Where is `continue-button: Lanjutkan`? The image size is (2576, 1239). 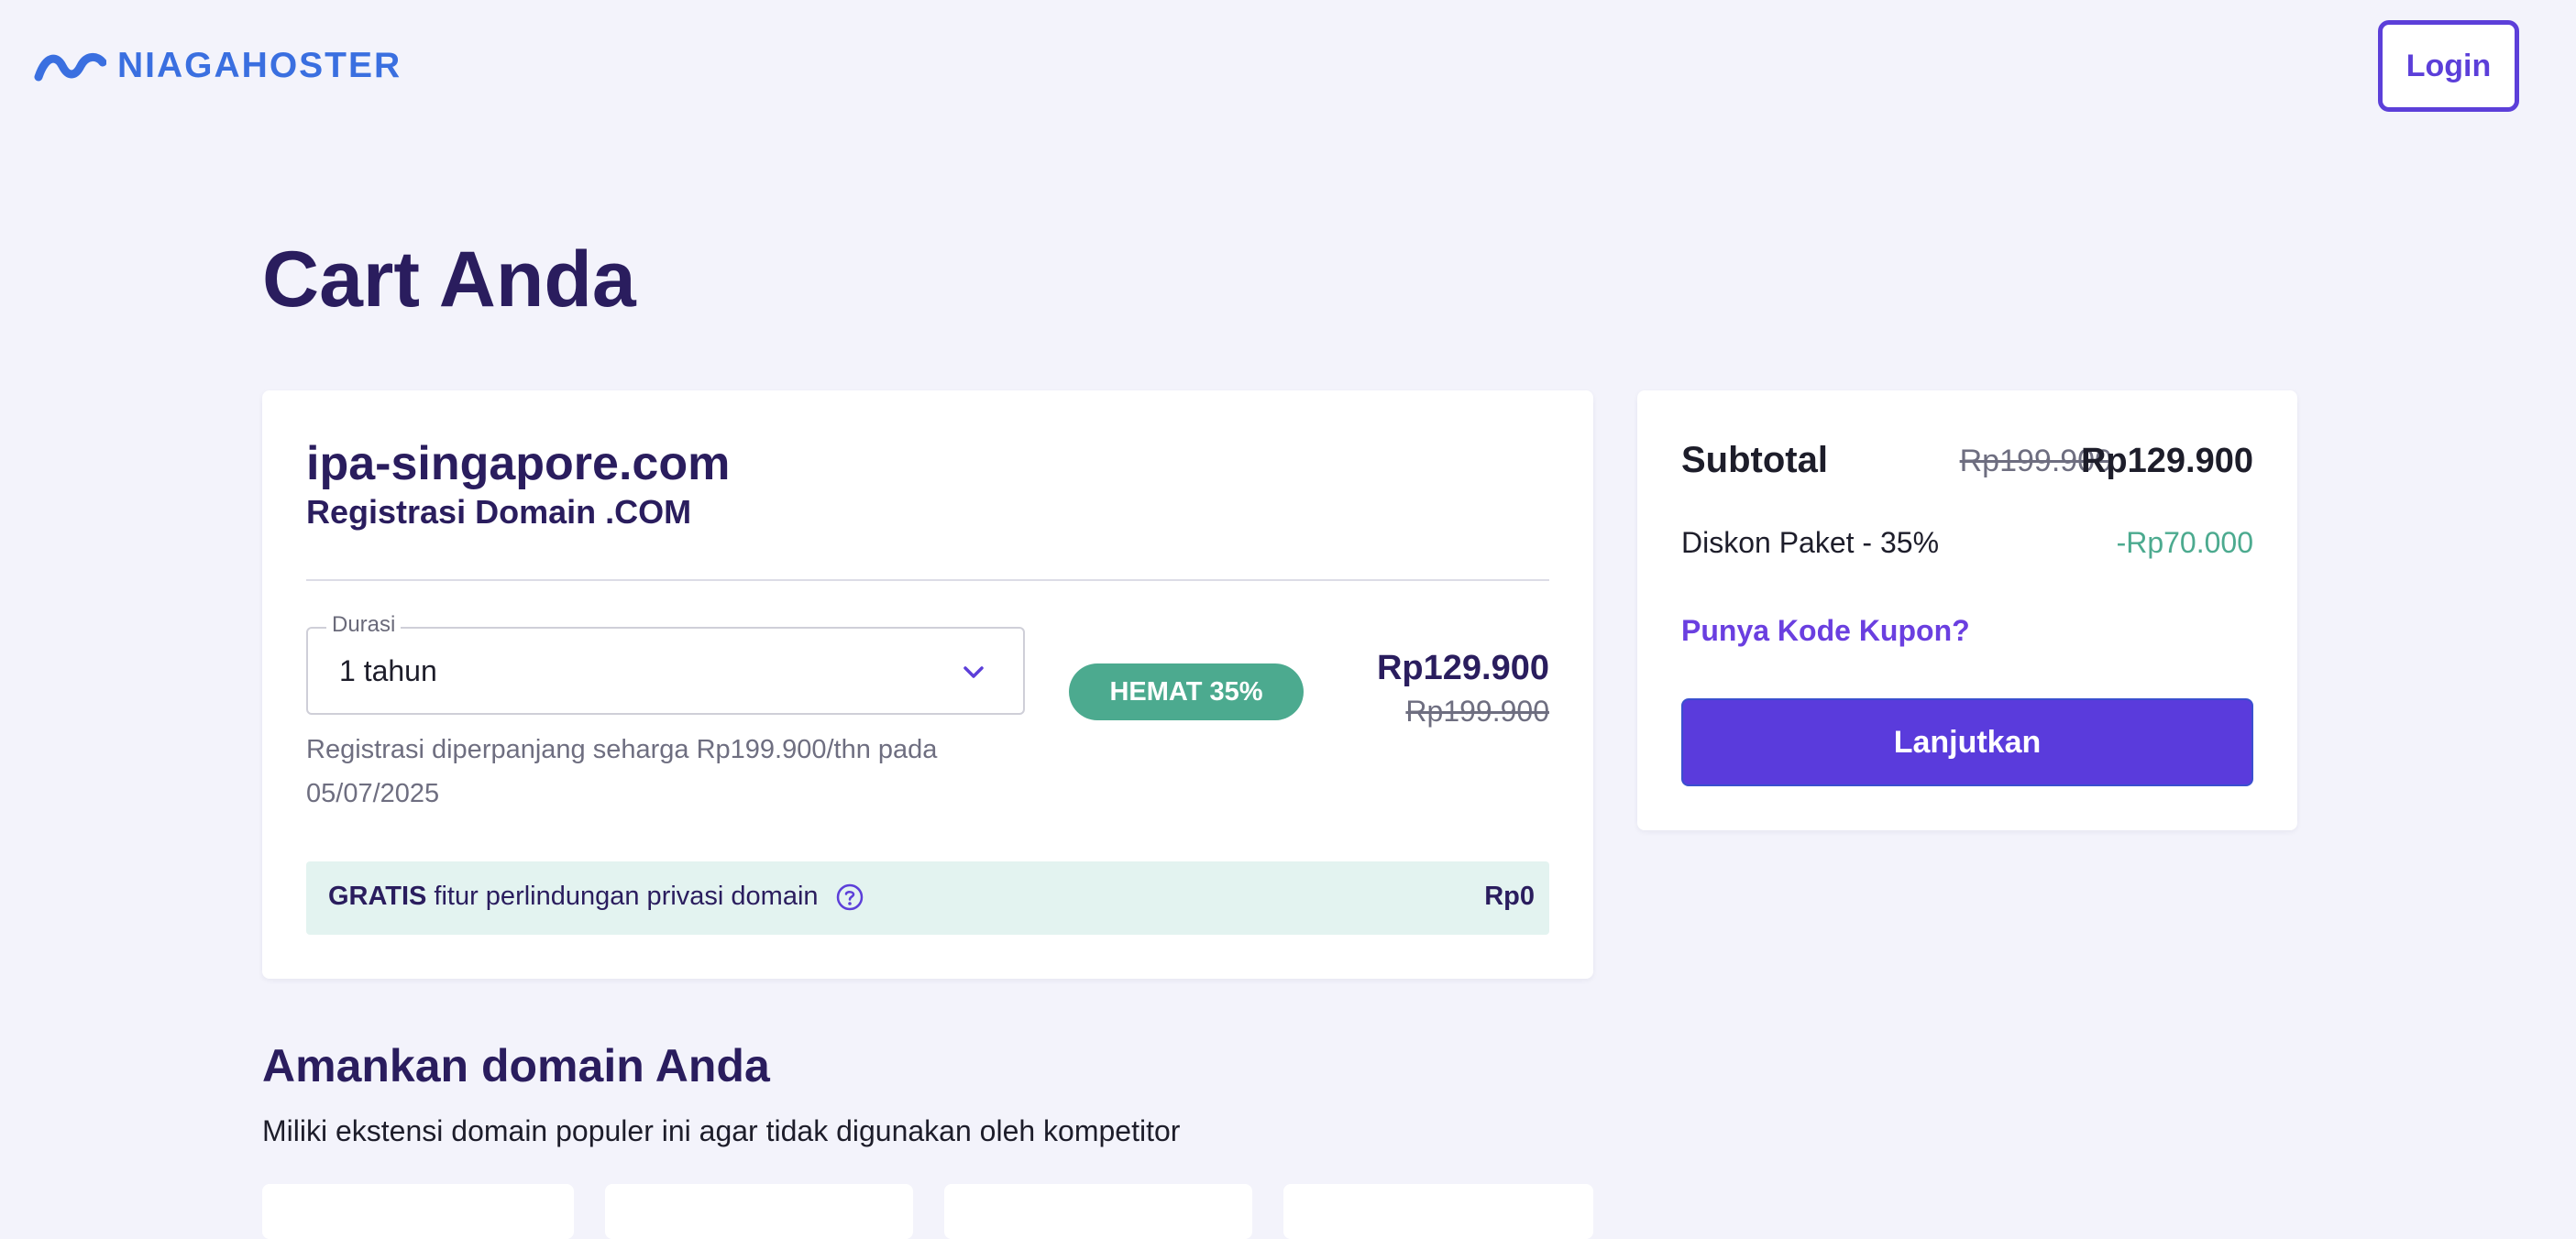 continue-button: Lanjutkan is located at coordinates (1967, 742).